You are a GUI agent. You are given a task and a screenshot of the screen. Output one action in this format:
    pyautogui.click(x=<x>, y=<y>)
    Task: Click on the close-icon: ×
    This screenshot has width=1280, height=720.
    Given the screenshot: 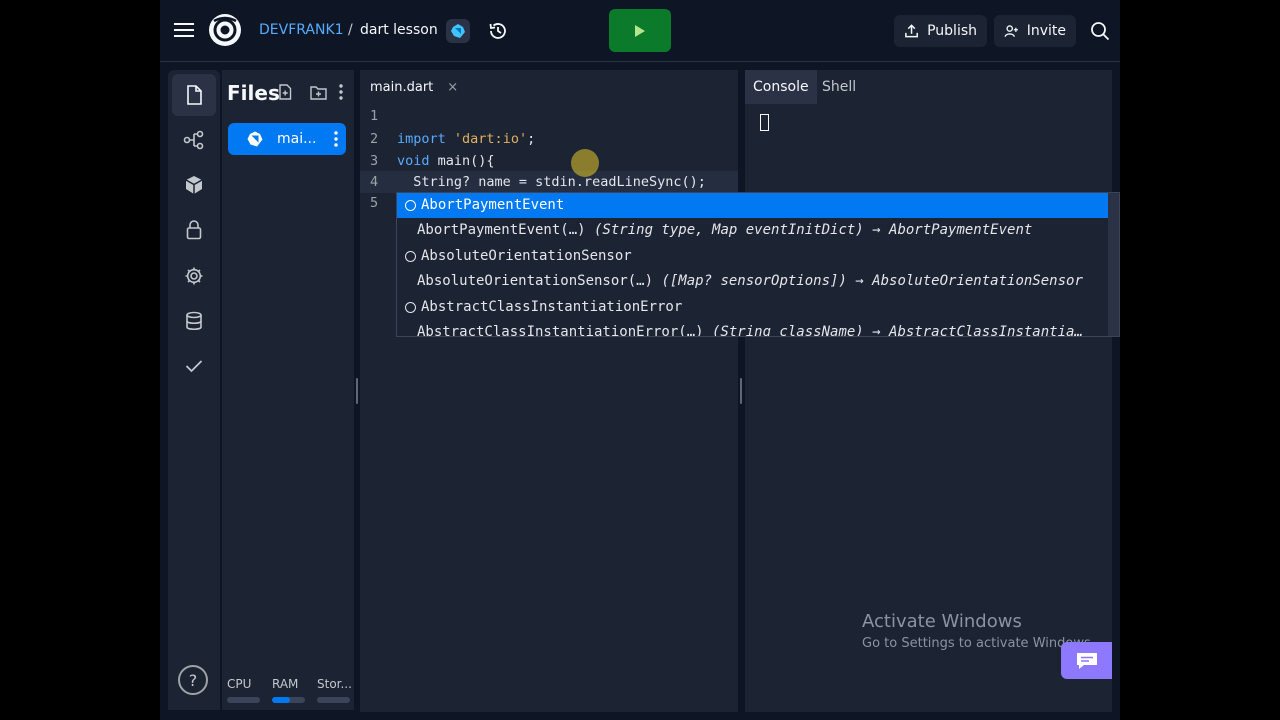 What is the action you would take?
    pyautogui.click(x=452, y=87)
    